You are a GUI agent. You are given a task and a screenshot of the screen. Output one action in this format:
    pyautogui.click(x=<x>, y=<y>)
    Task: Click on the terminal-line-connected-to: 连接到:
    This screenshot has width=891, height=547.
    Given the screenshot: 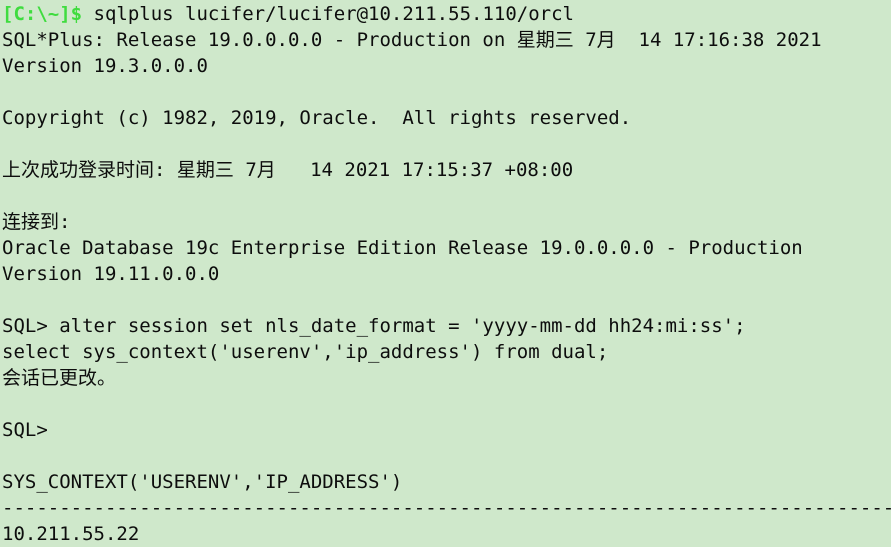 What is the action you would take?
    pyautogui.click(x=36, y=222)
    